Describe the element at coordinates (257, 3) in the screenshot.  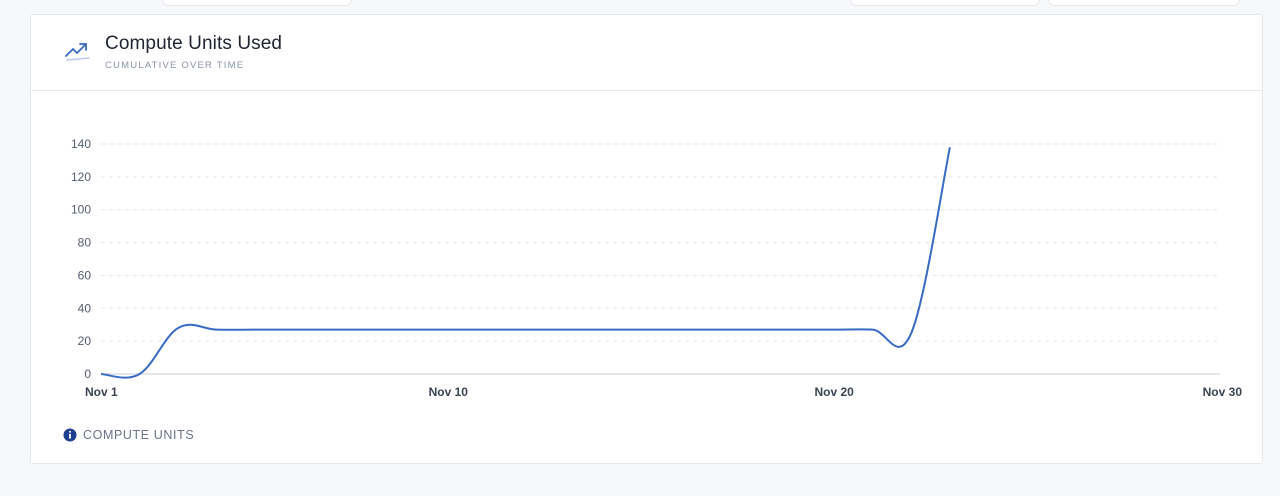
I see `top-control-left` at that location.